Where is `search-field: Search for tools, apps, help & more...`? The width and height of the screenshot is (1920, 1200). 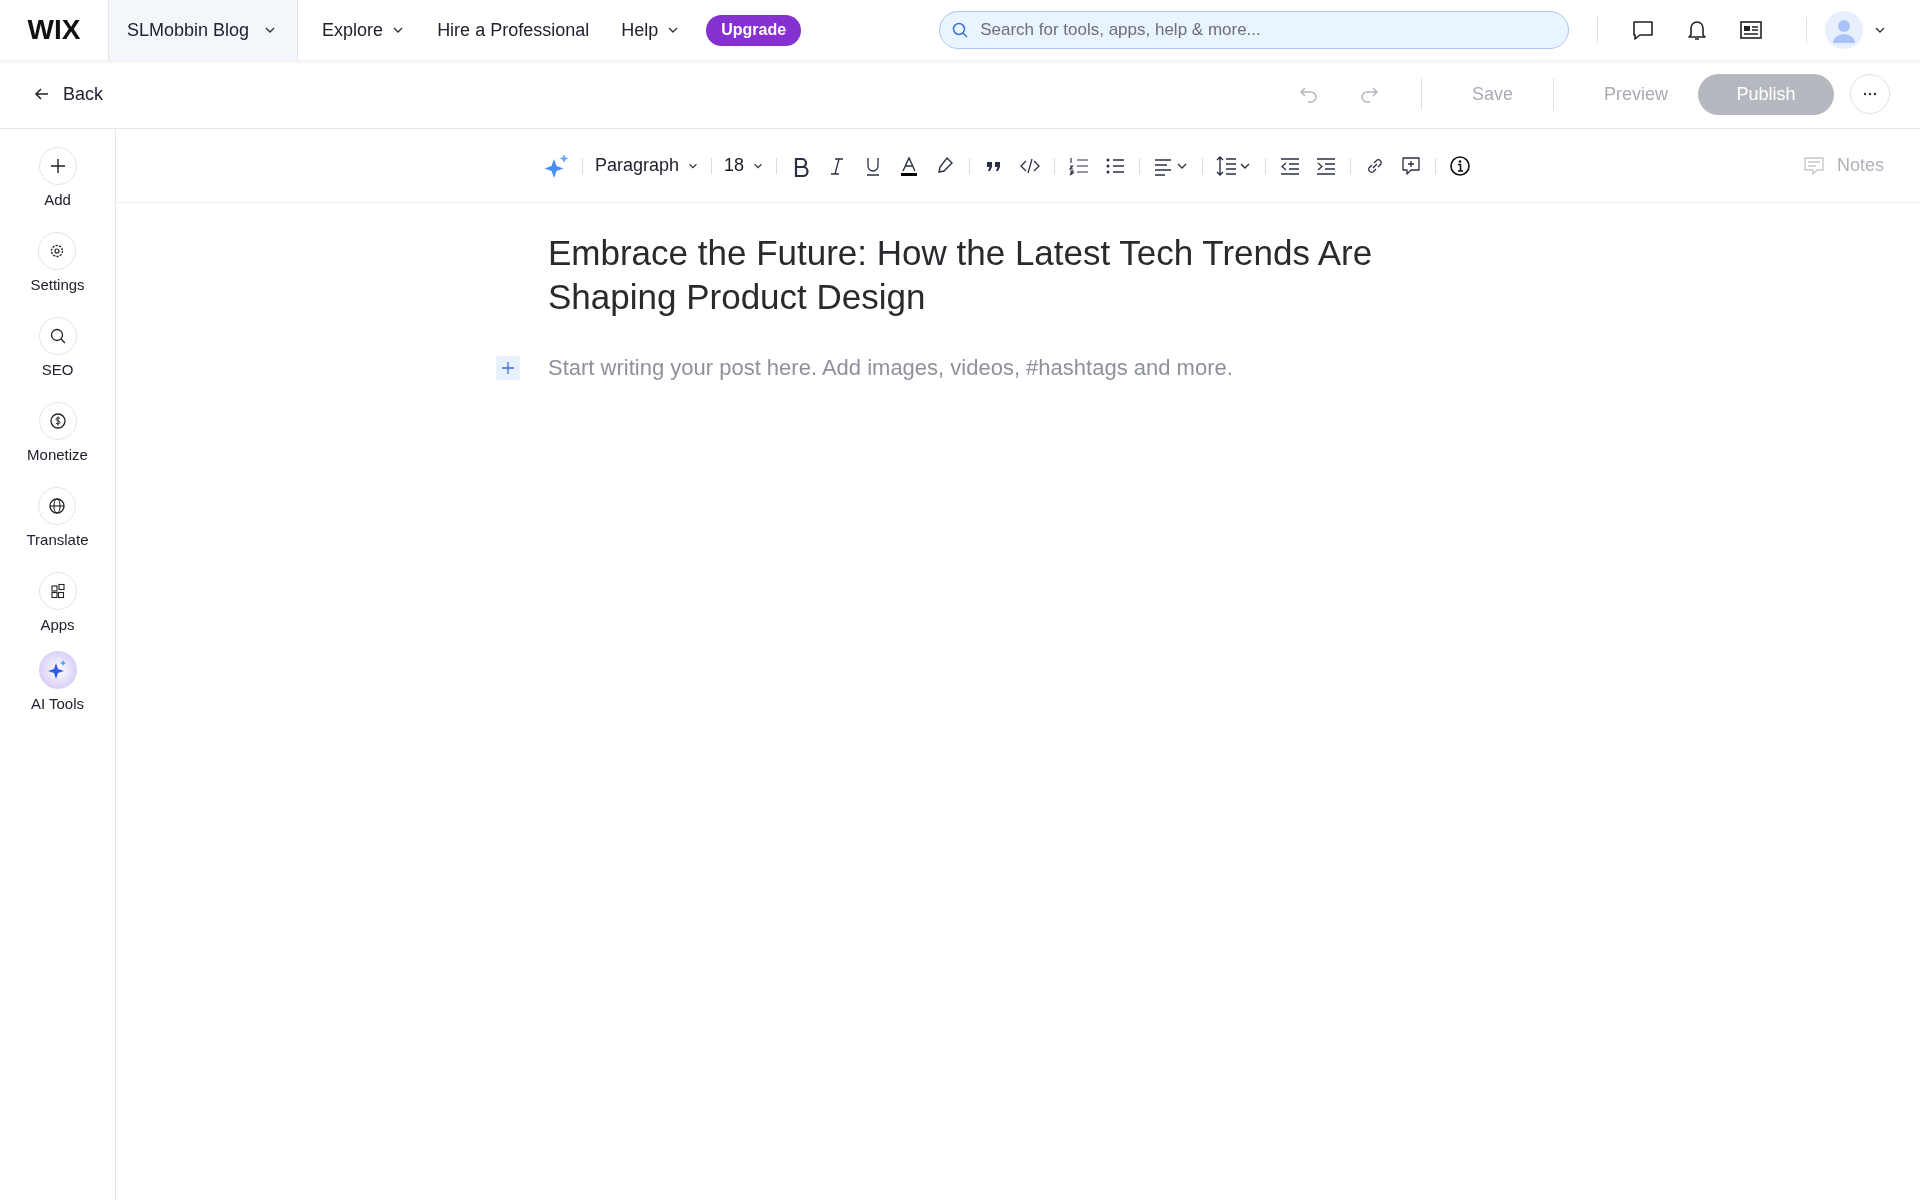 search-field: Search for tools, apps, help & more... is located at coordinates (1254, 30).